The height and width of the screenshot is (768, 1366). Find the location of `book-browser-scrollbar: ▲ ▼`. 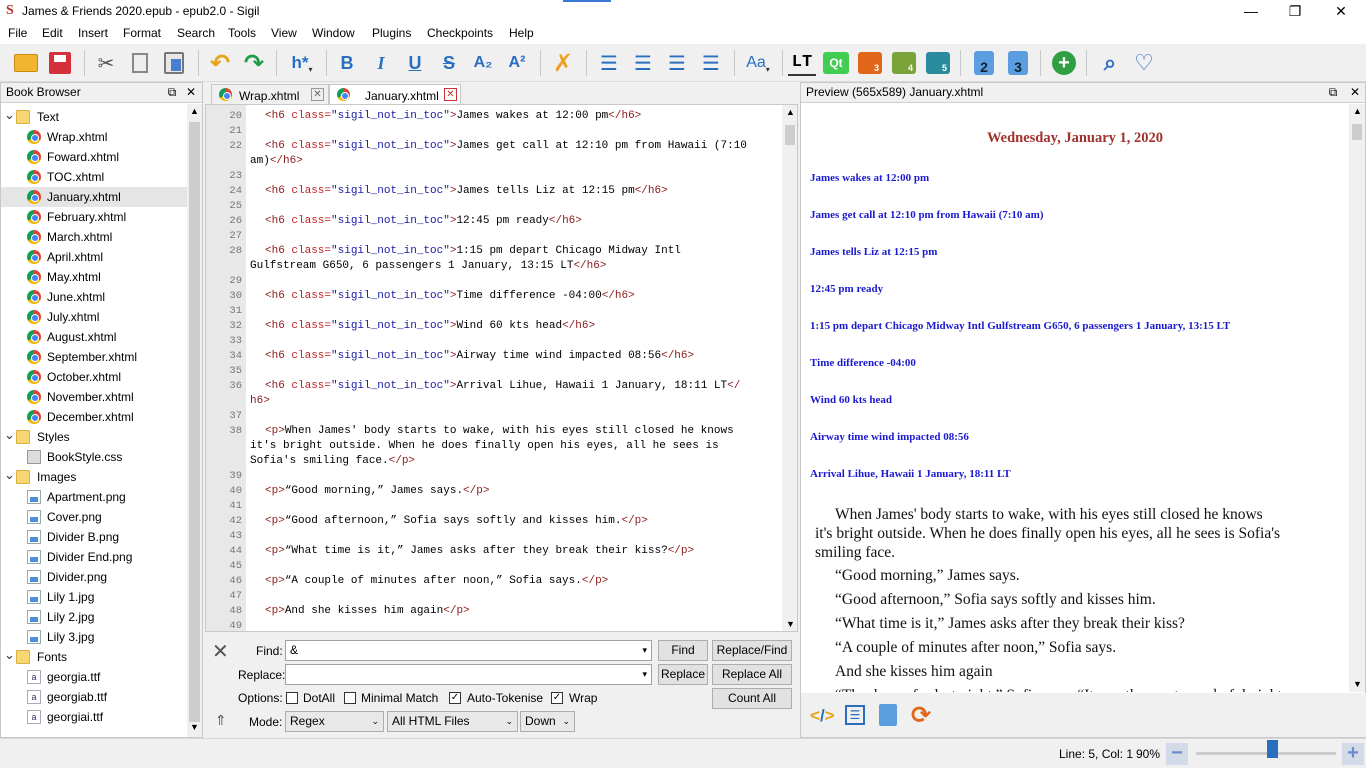

book-browser-scrollbar: ▲ ▼ is located at coordinates (194, 420).